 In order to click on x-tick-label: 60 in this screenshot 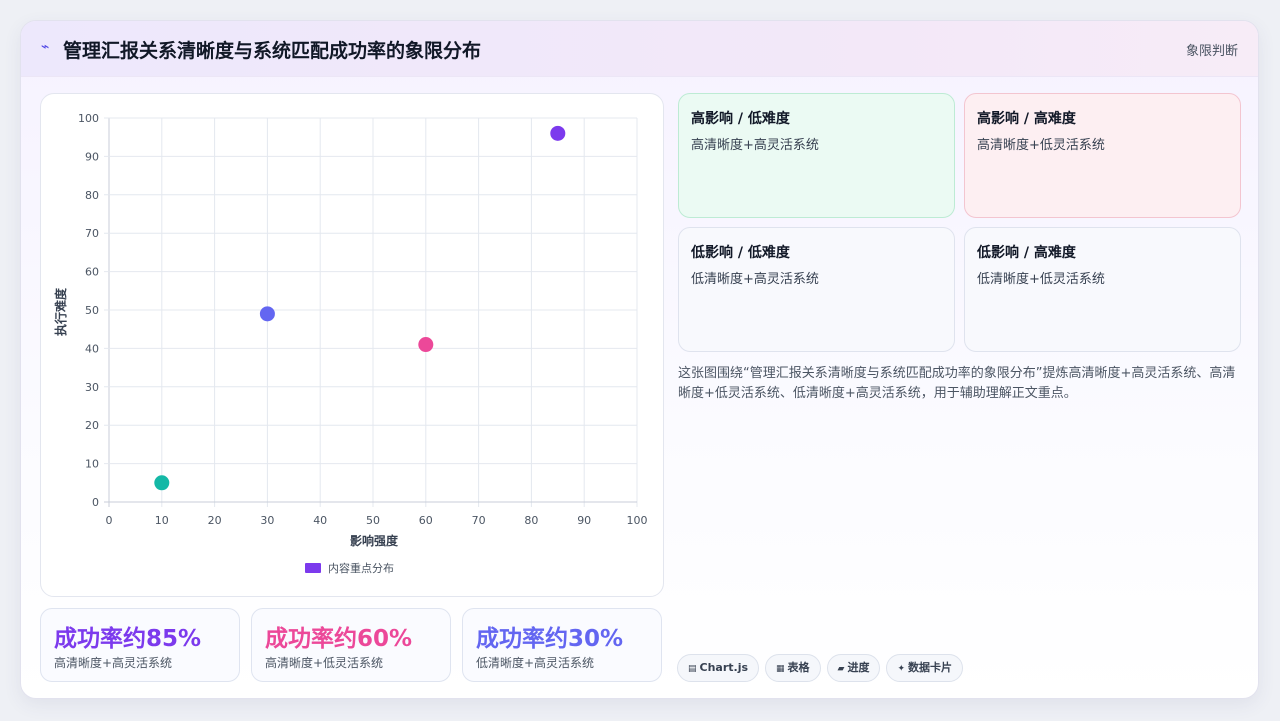, I will do `click(426, 520)`.